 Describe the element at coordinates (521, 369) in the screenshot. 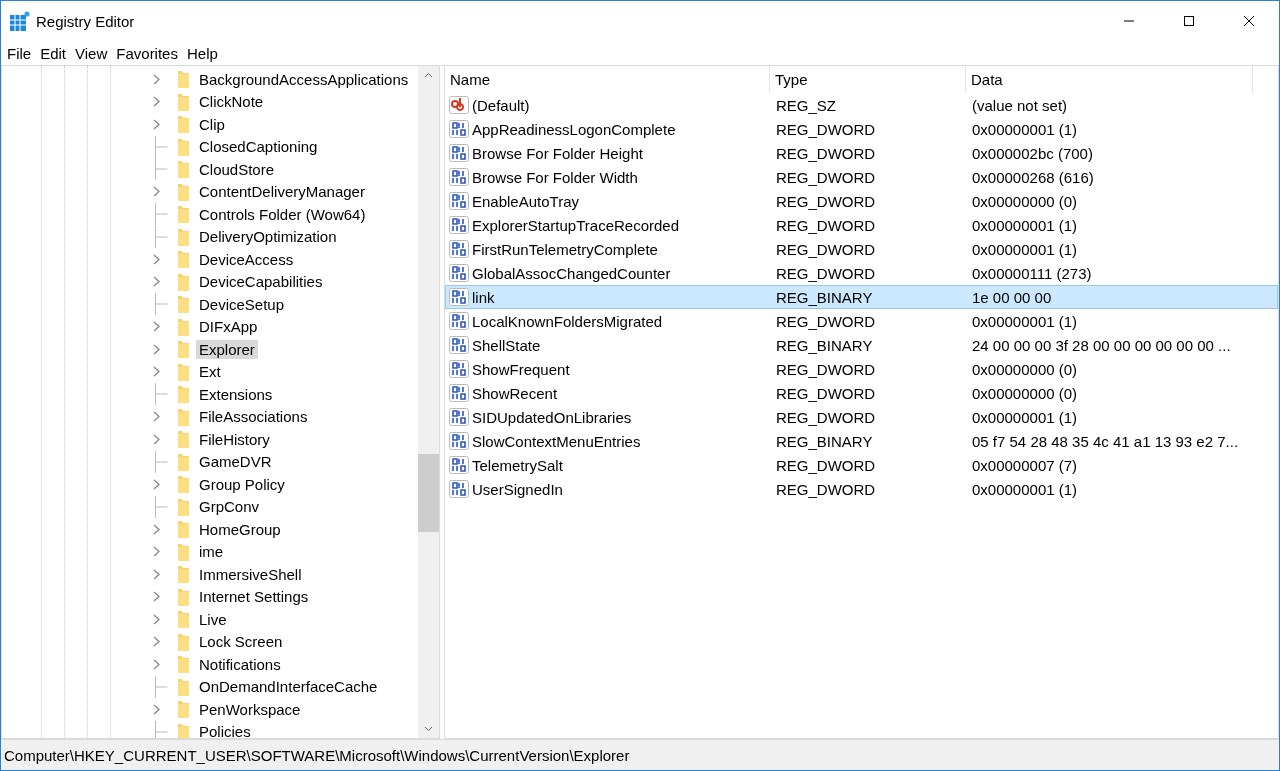

I see `value-name: ShowFrequent` at that location.